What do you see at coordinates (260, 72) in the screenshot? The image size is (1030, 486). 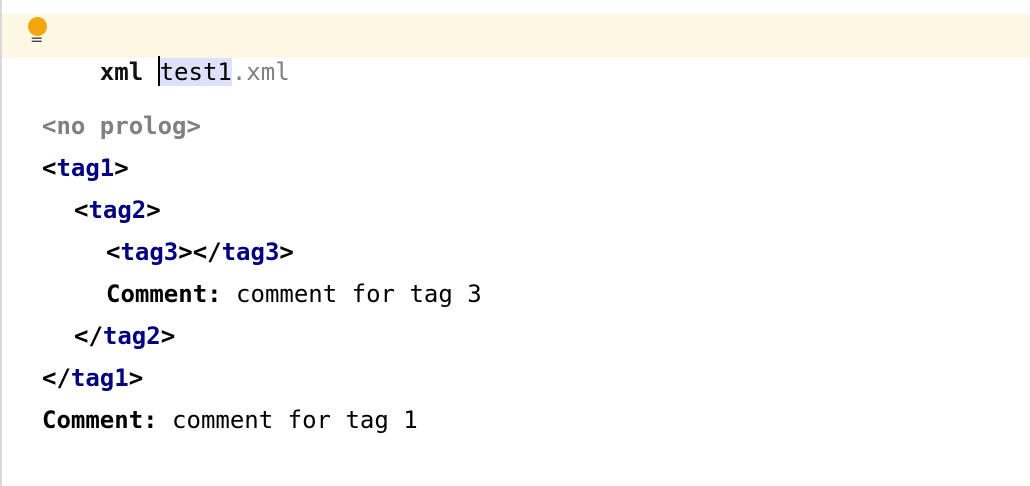 I see `file-extension: .xml` at bounding box center [260, 72].